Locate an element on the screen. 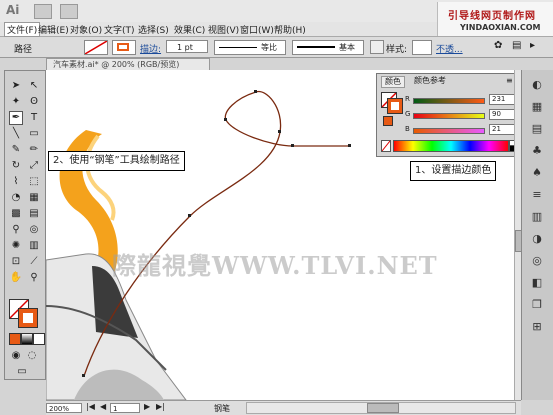 This screenshot has width=553, height=415. brushes-icon: ♣ is located at coordinates (537, 151).